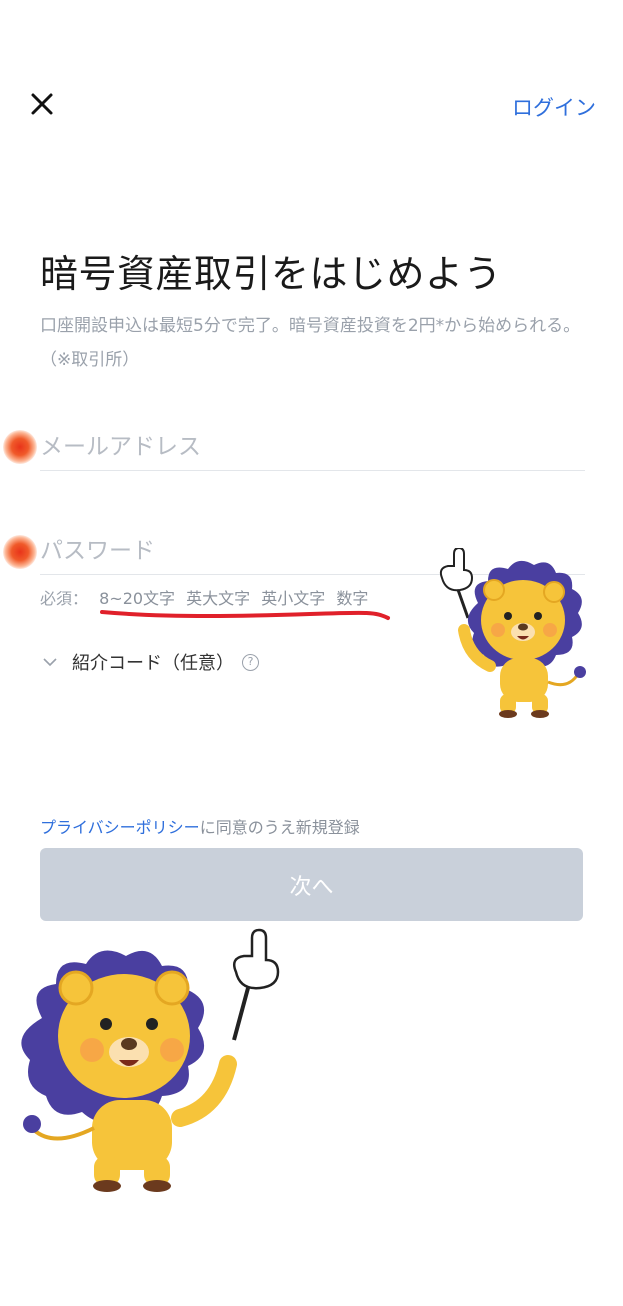  Describe the element at coordinates (50, 662) in the screenshot. I see `chevron-down-icon` at that location.